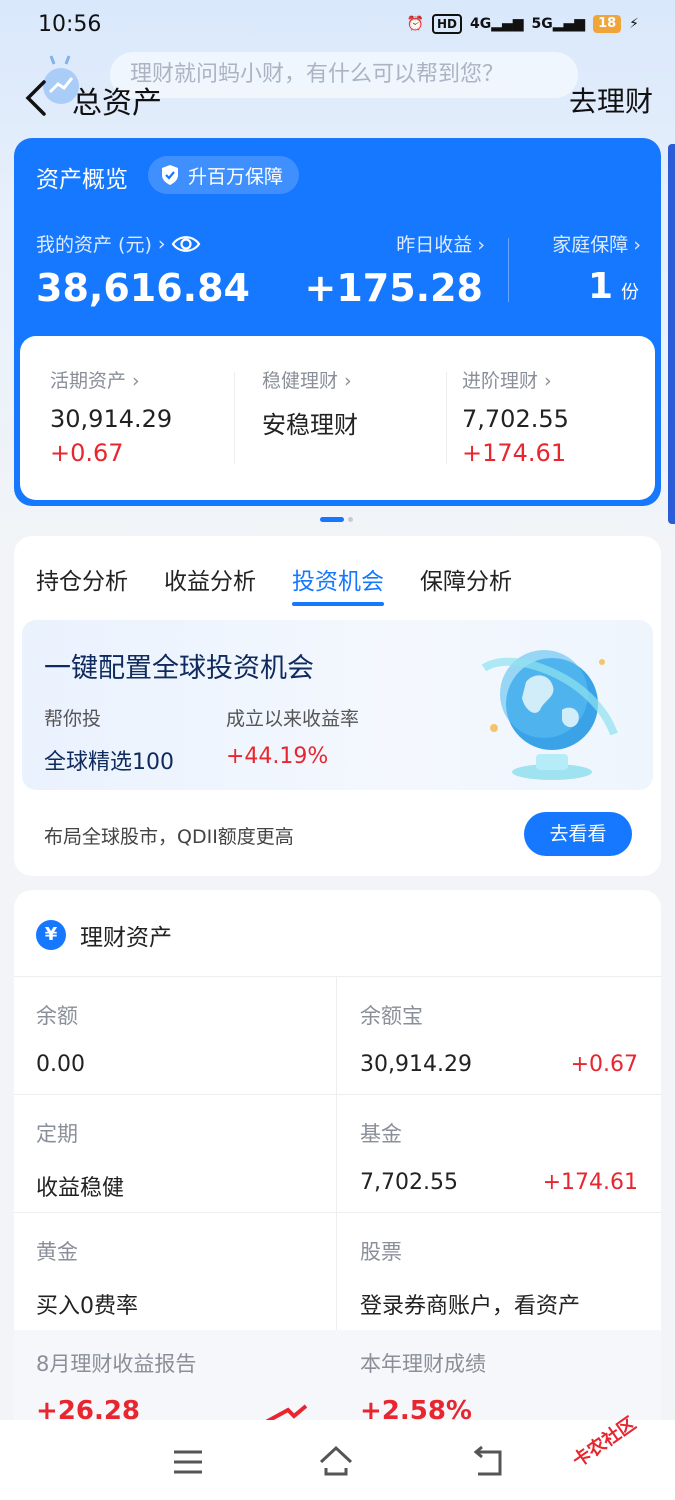  Describe the element at coordinates (423, 1363) in the screenshot. I see `yearly-result-label: 本年理财成绩` at that location.